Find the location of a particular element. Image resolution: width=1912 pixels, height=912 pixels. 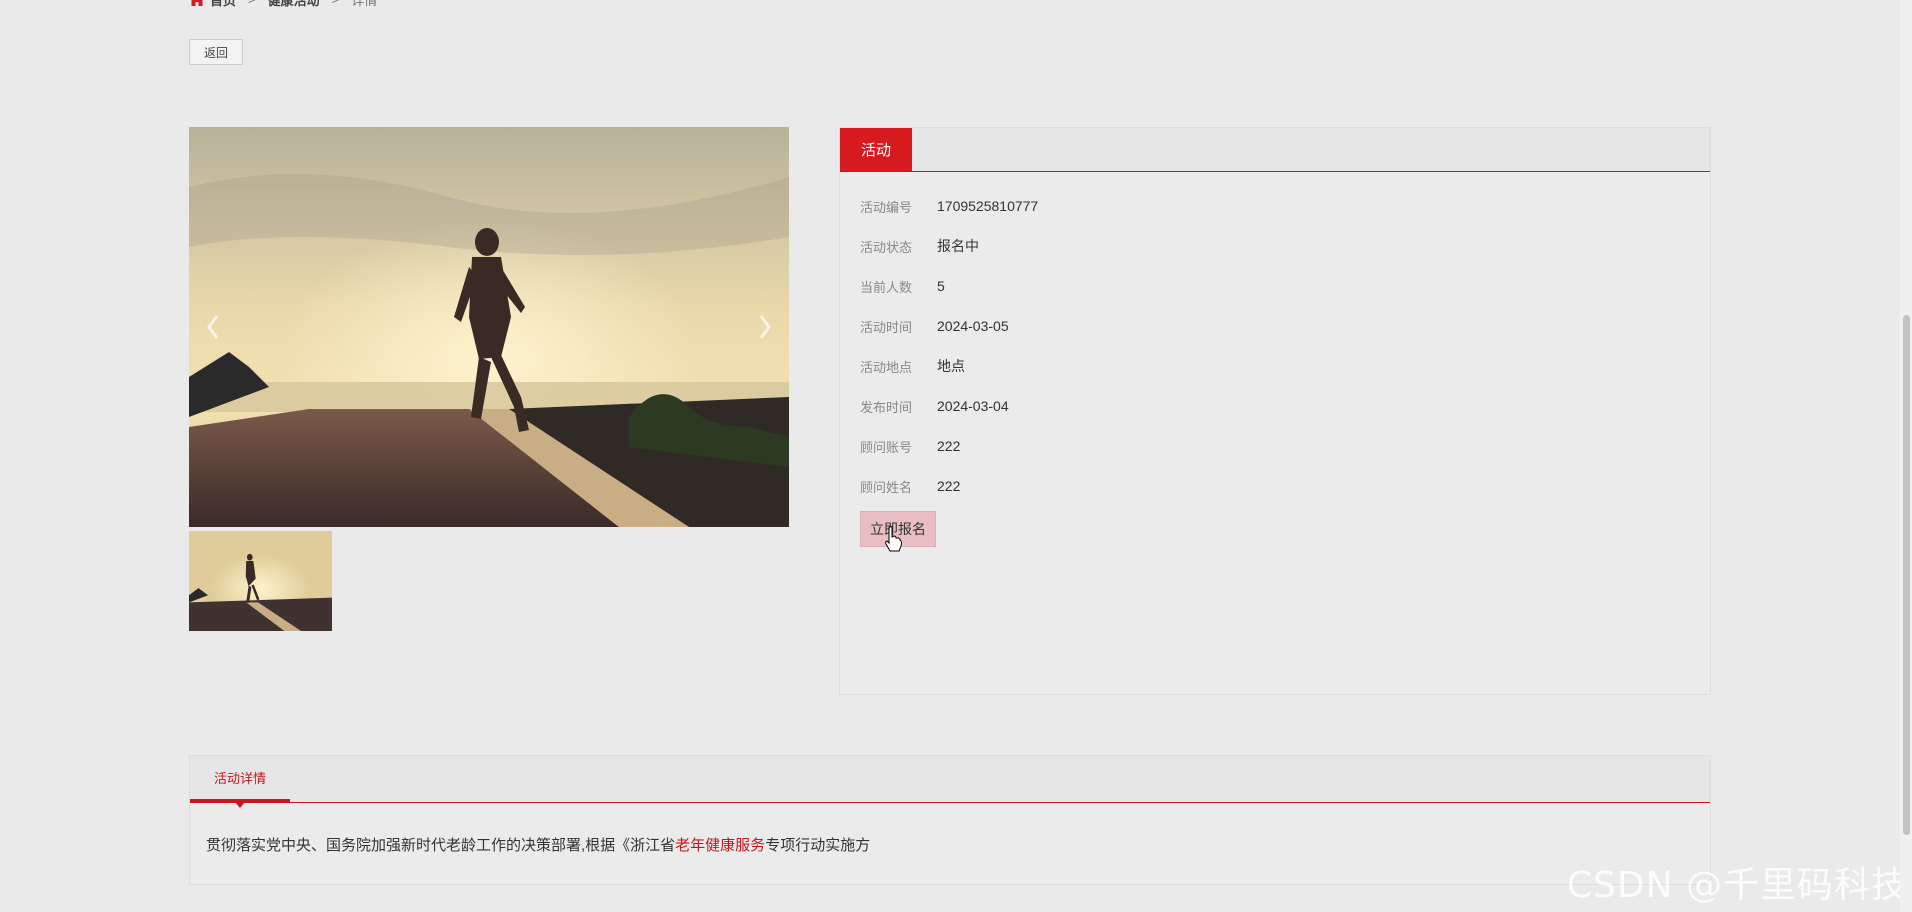

detail-text-start: 贯彻落实党中央、国务院加强新时代老龄工作的决策部署,根据《浙江省 is located at coordinates (441, 845).